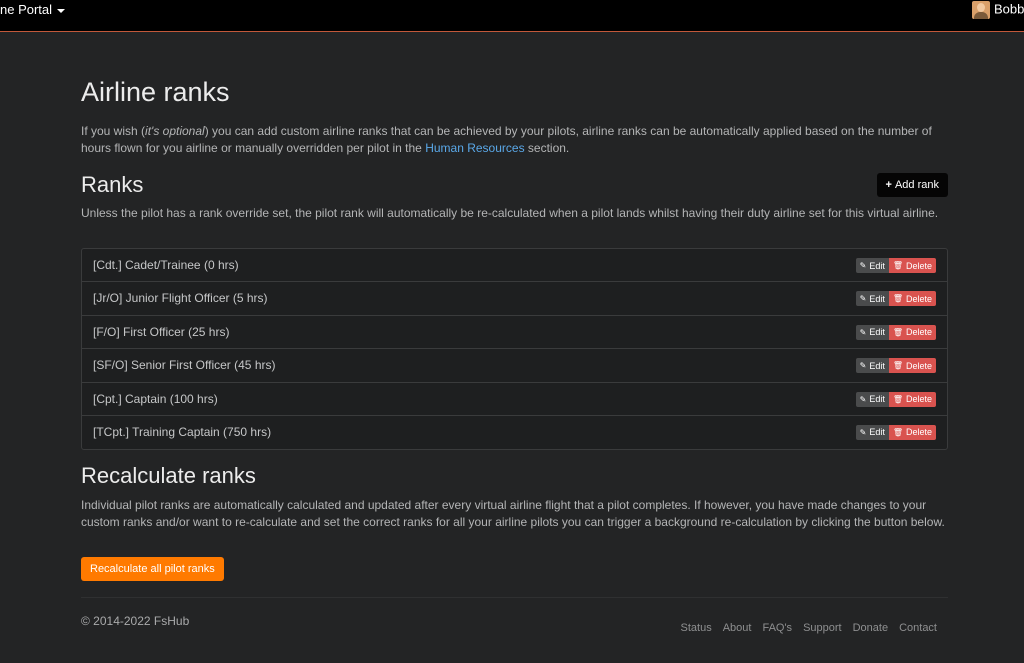 This screenshot has width=1024, height=663. I want to click on user-name: Bobby, so click(1009, 9).